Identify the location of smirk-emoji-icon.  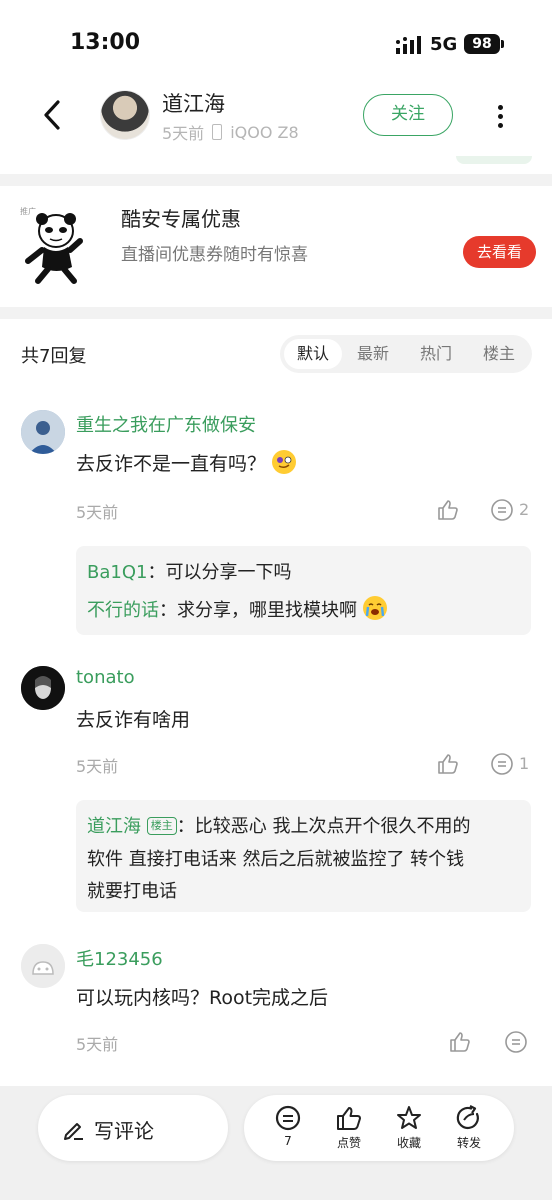
(284, 462).